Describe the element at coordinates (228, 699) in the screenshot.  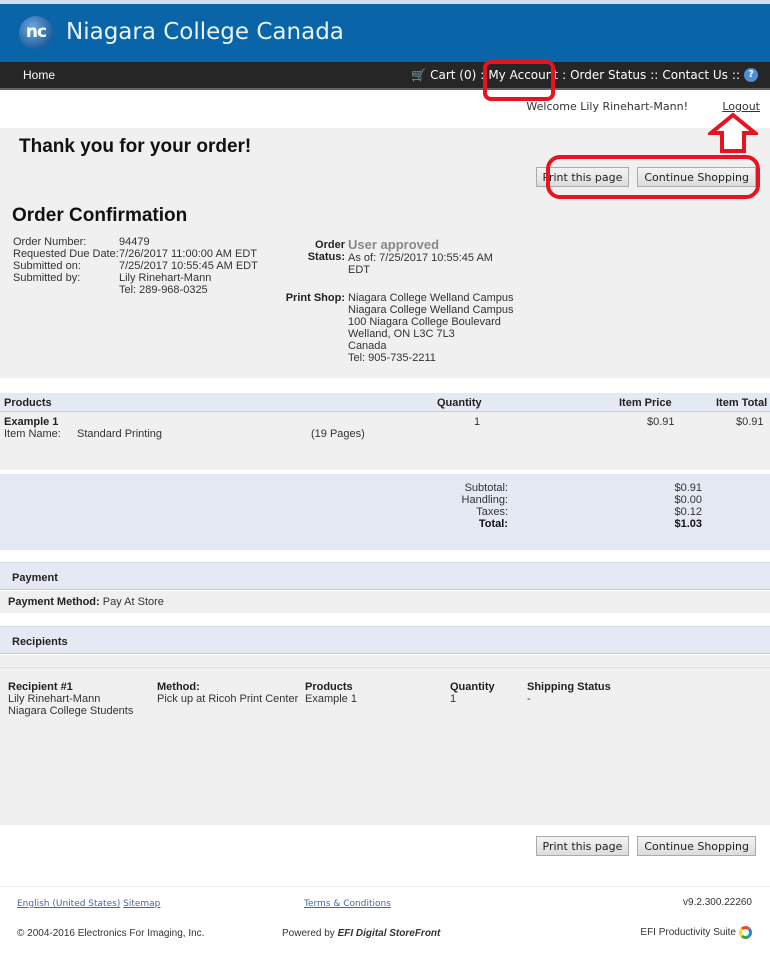
I see `method-value: Pick up at Ricoh Print Center` at that location.